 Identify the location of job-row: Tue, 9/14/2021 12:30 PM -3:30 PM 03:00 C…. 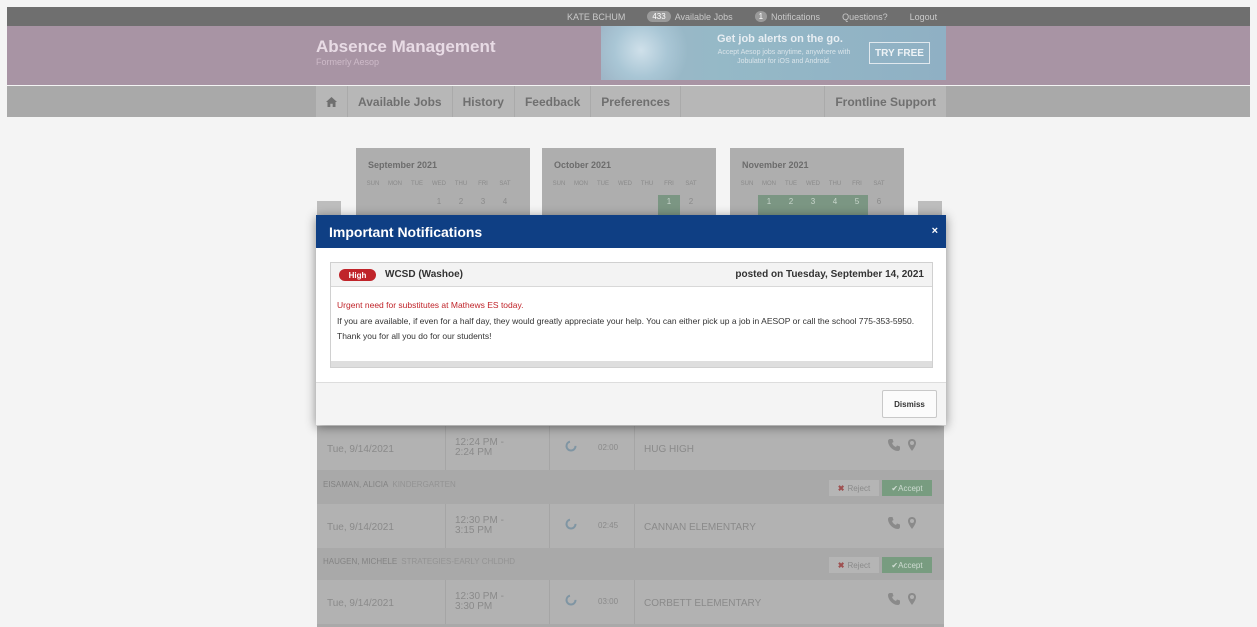
(630, 602).